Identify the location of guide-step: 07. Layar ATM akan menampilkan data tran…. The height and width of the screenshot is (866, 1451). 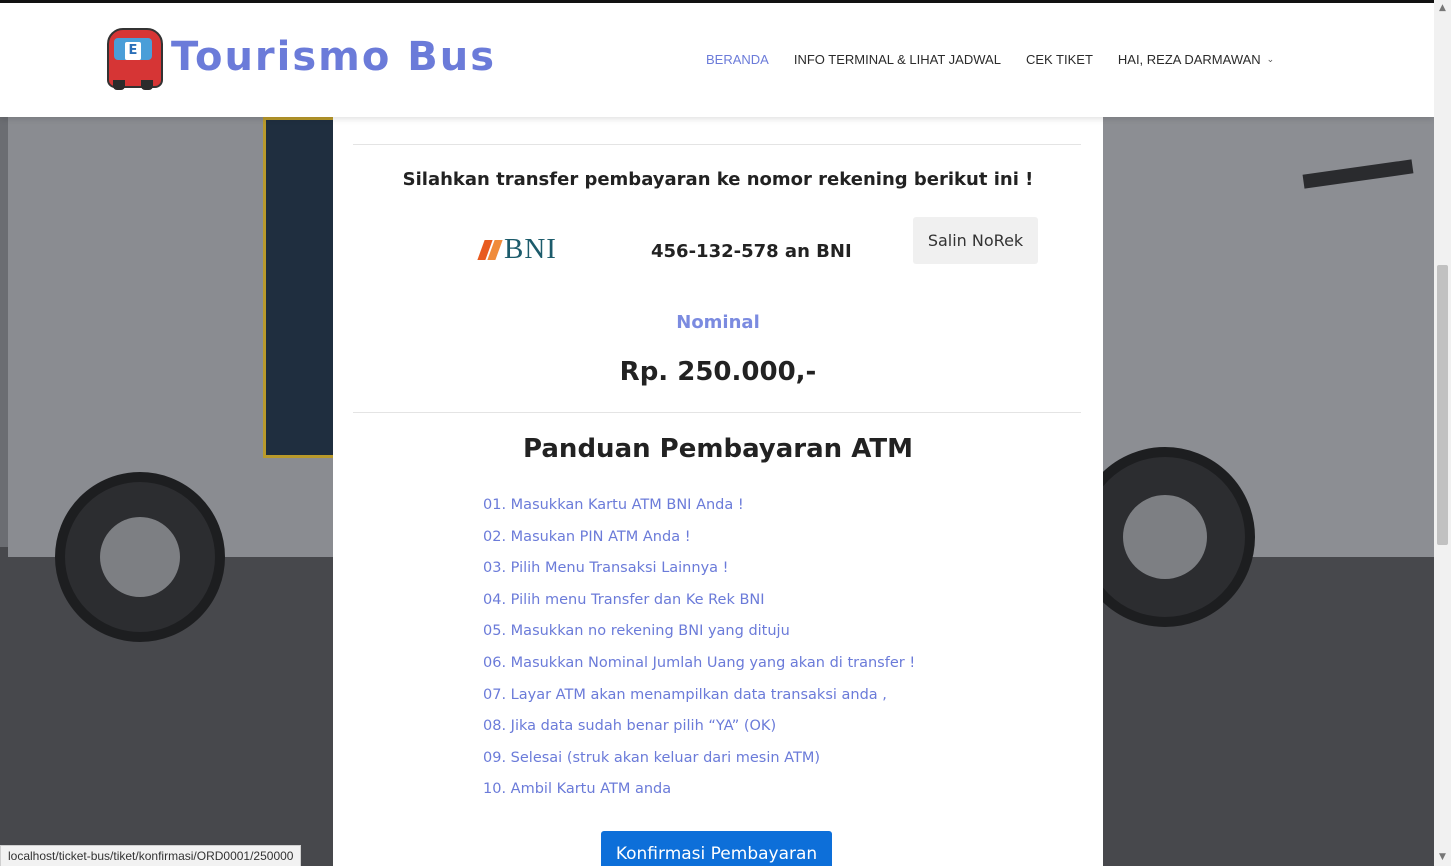
(685, 694).